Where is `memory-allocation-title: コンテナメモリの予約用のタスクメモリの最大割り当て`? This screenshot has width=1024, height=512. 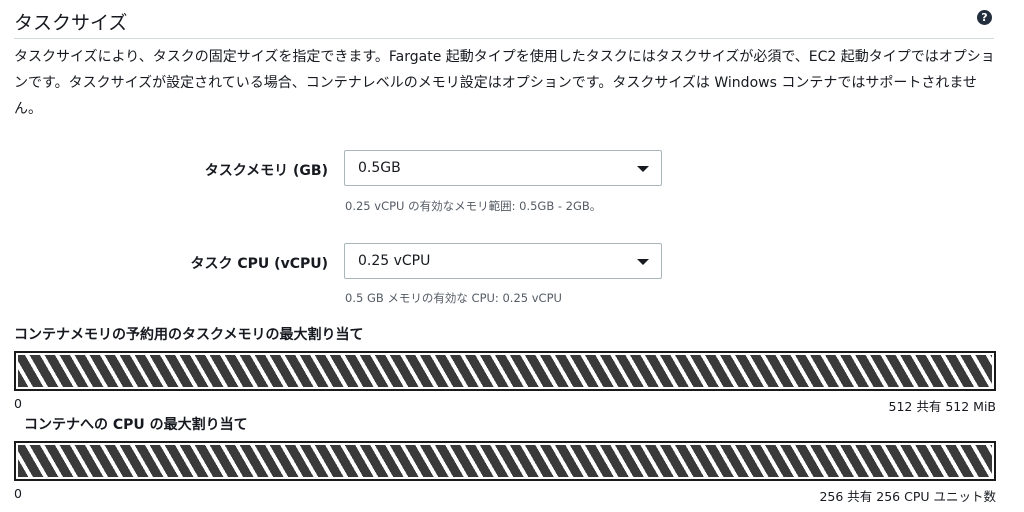
memory-allocation-title: コンテナメモリの予約用のタスクメモリの最大割り当て is located at coordinates (189, 335).